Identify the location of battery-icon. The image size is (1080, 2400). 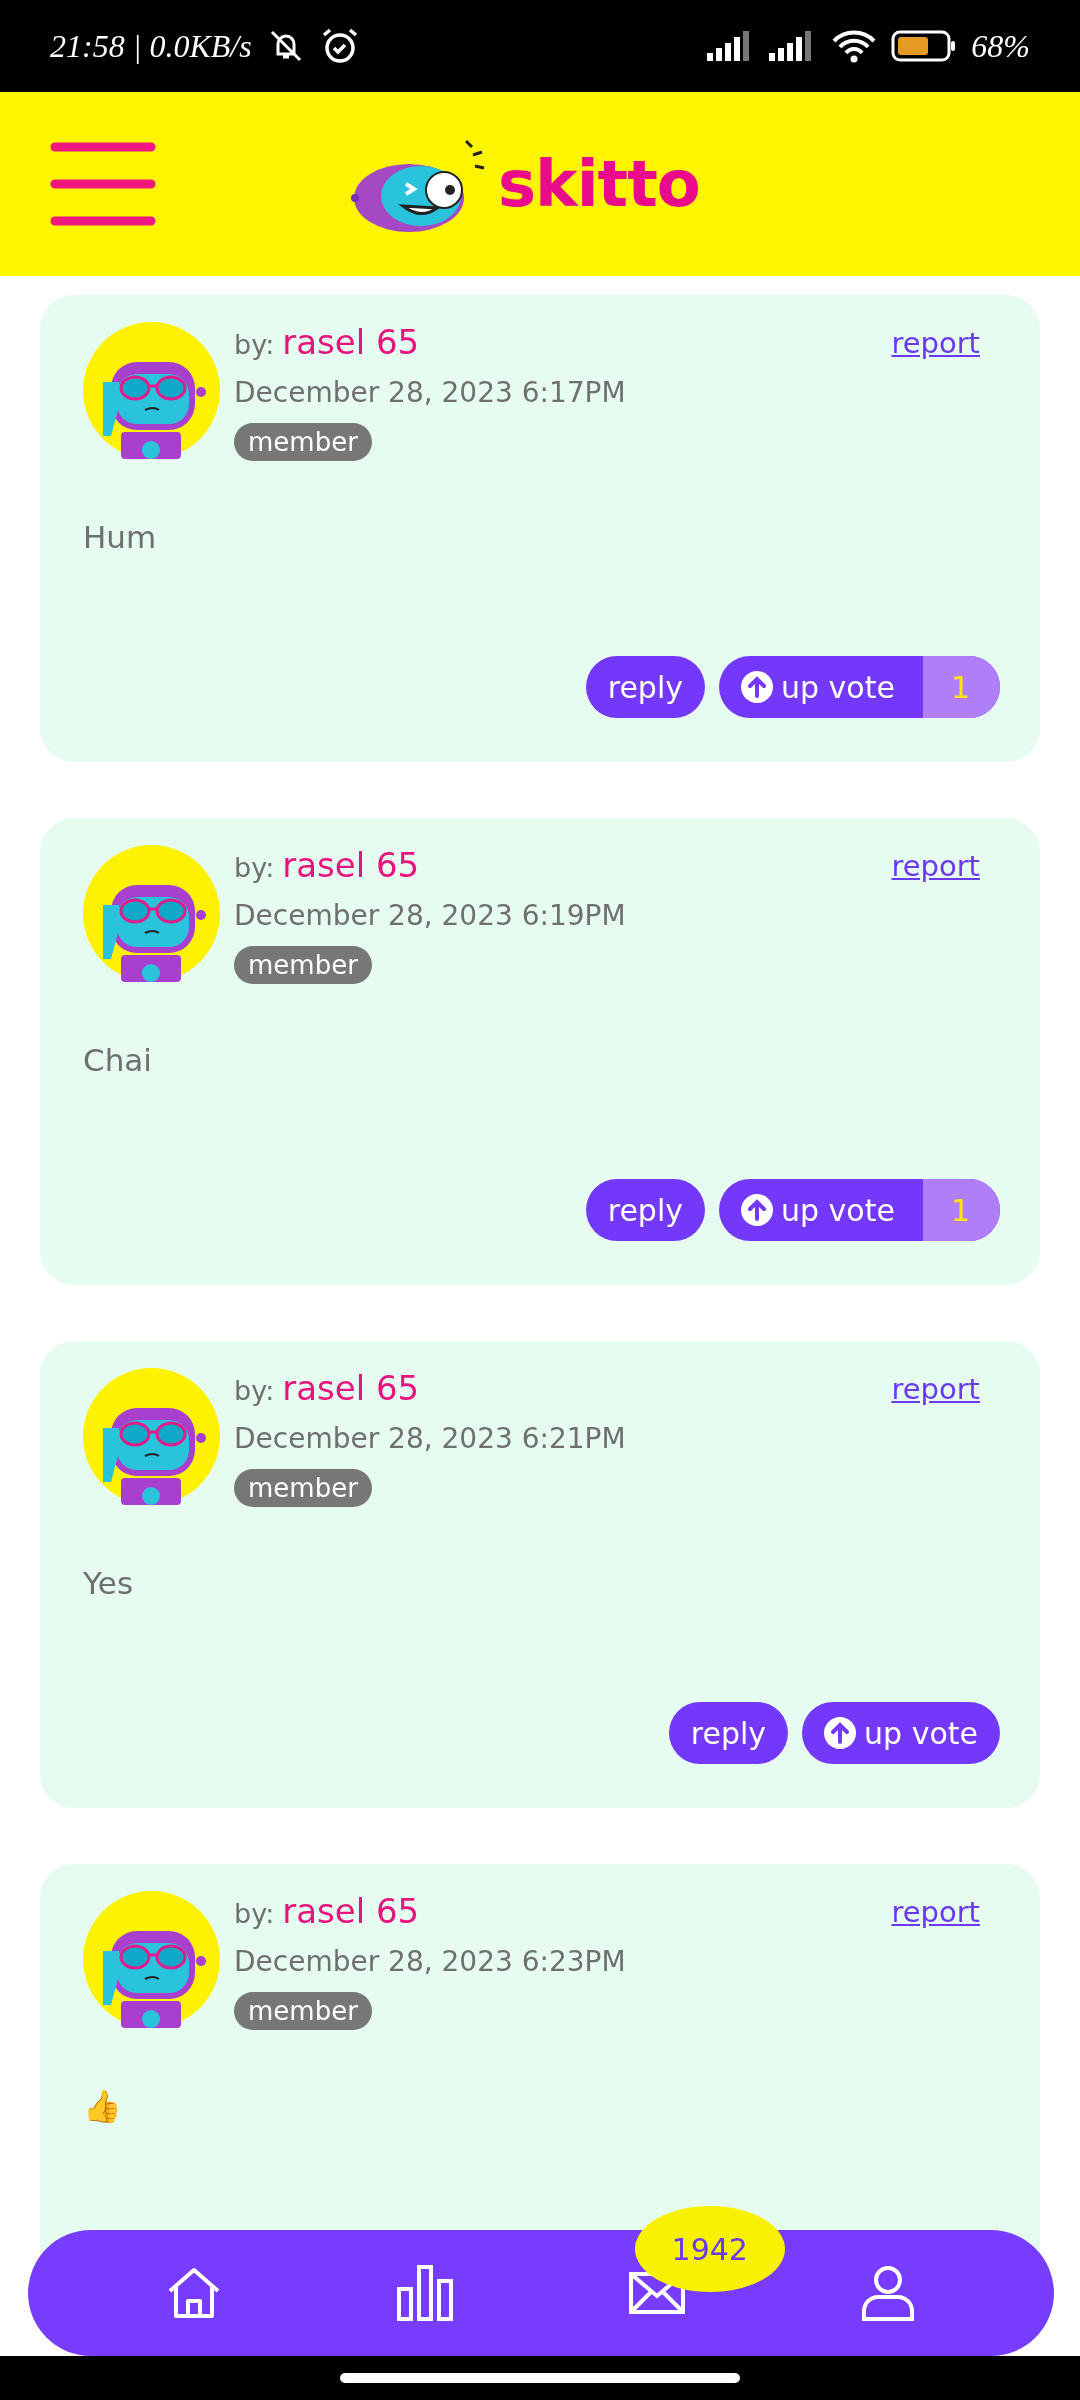
(924, 46).